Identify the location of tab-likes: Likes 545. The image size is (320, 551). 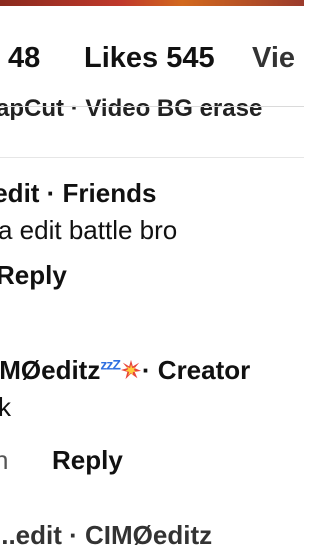
(149, 58).